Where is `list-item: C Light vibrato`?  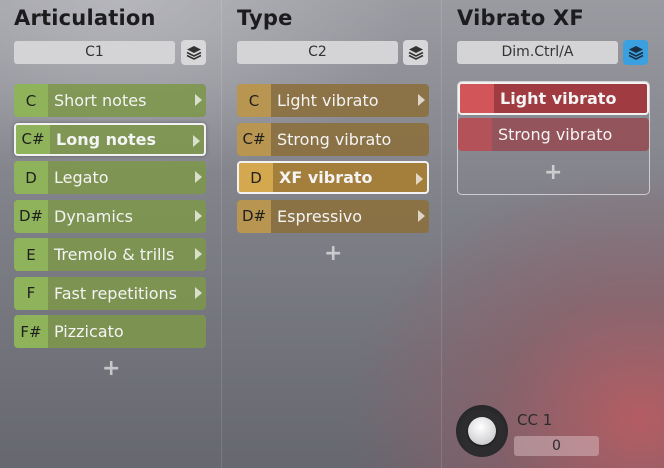
list-item: C Light vibrato is located at coordinates (333, 100).